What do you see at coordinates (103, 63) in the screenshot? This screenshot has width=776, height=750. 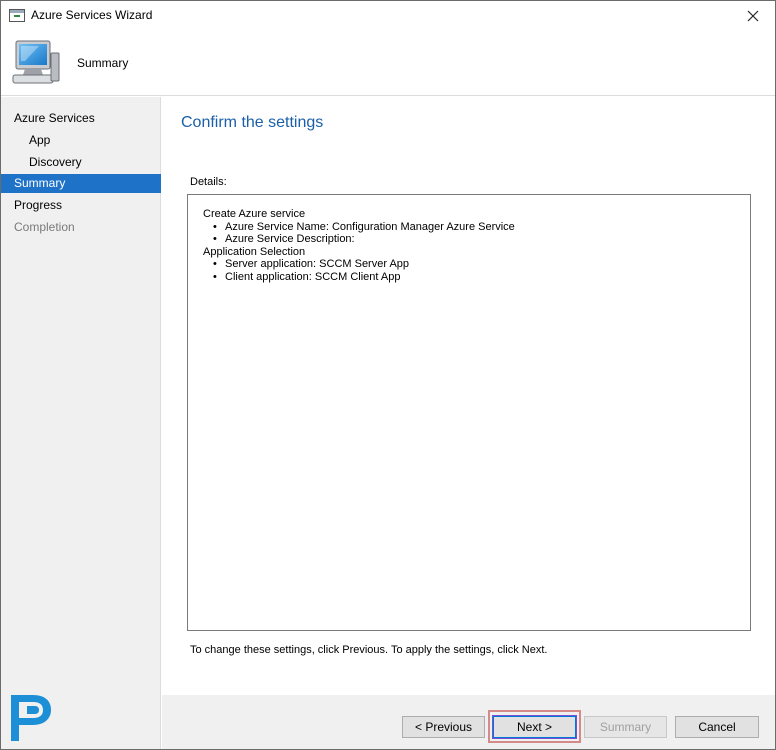 I see `header-title: Summary` at bounding box center [103, 63].